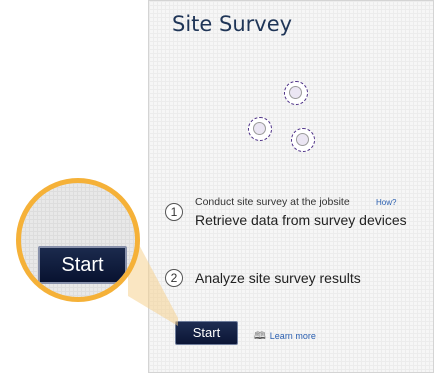 Image resolution: width=437 pixels, height=377 pixels. What do you see at coordinates (82, 265) in the screenshot?
I see `start-button-zoomed: Start` at bounding box center [82, 265].